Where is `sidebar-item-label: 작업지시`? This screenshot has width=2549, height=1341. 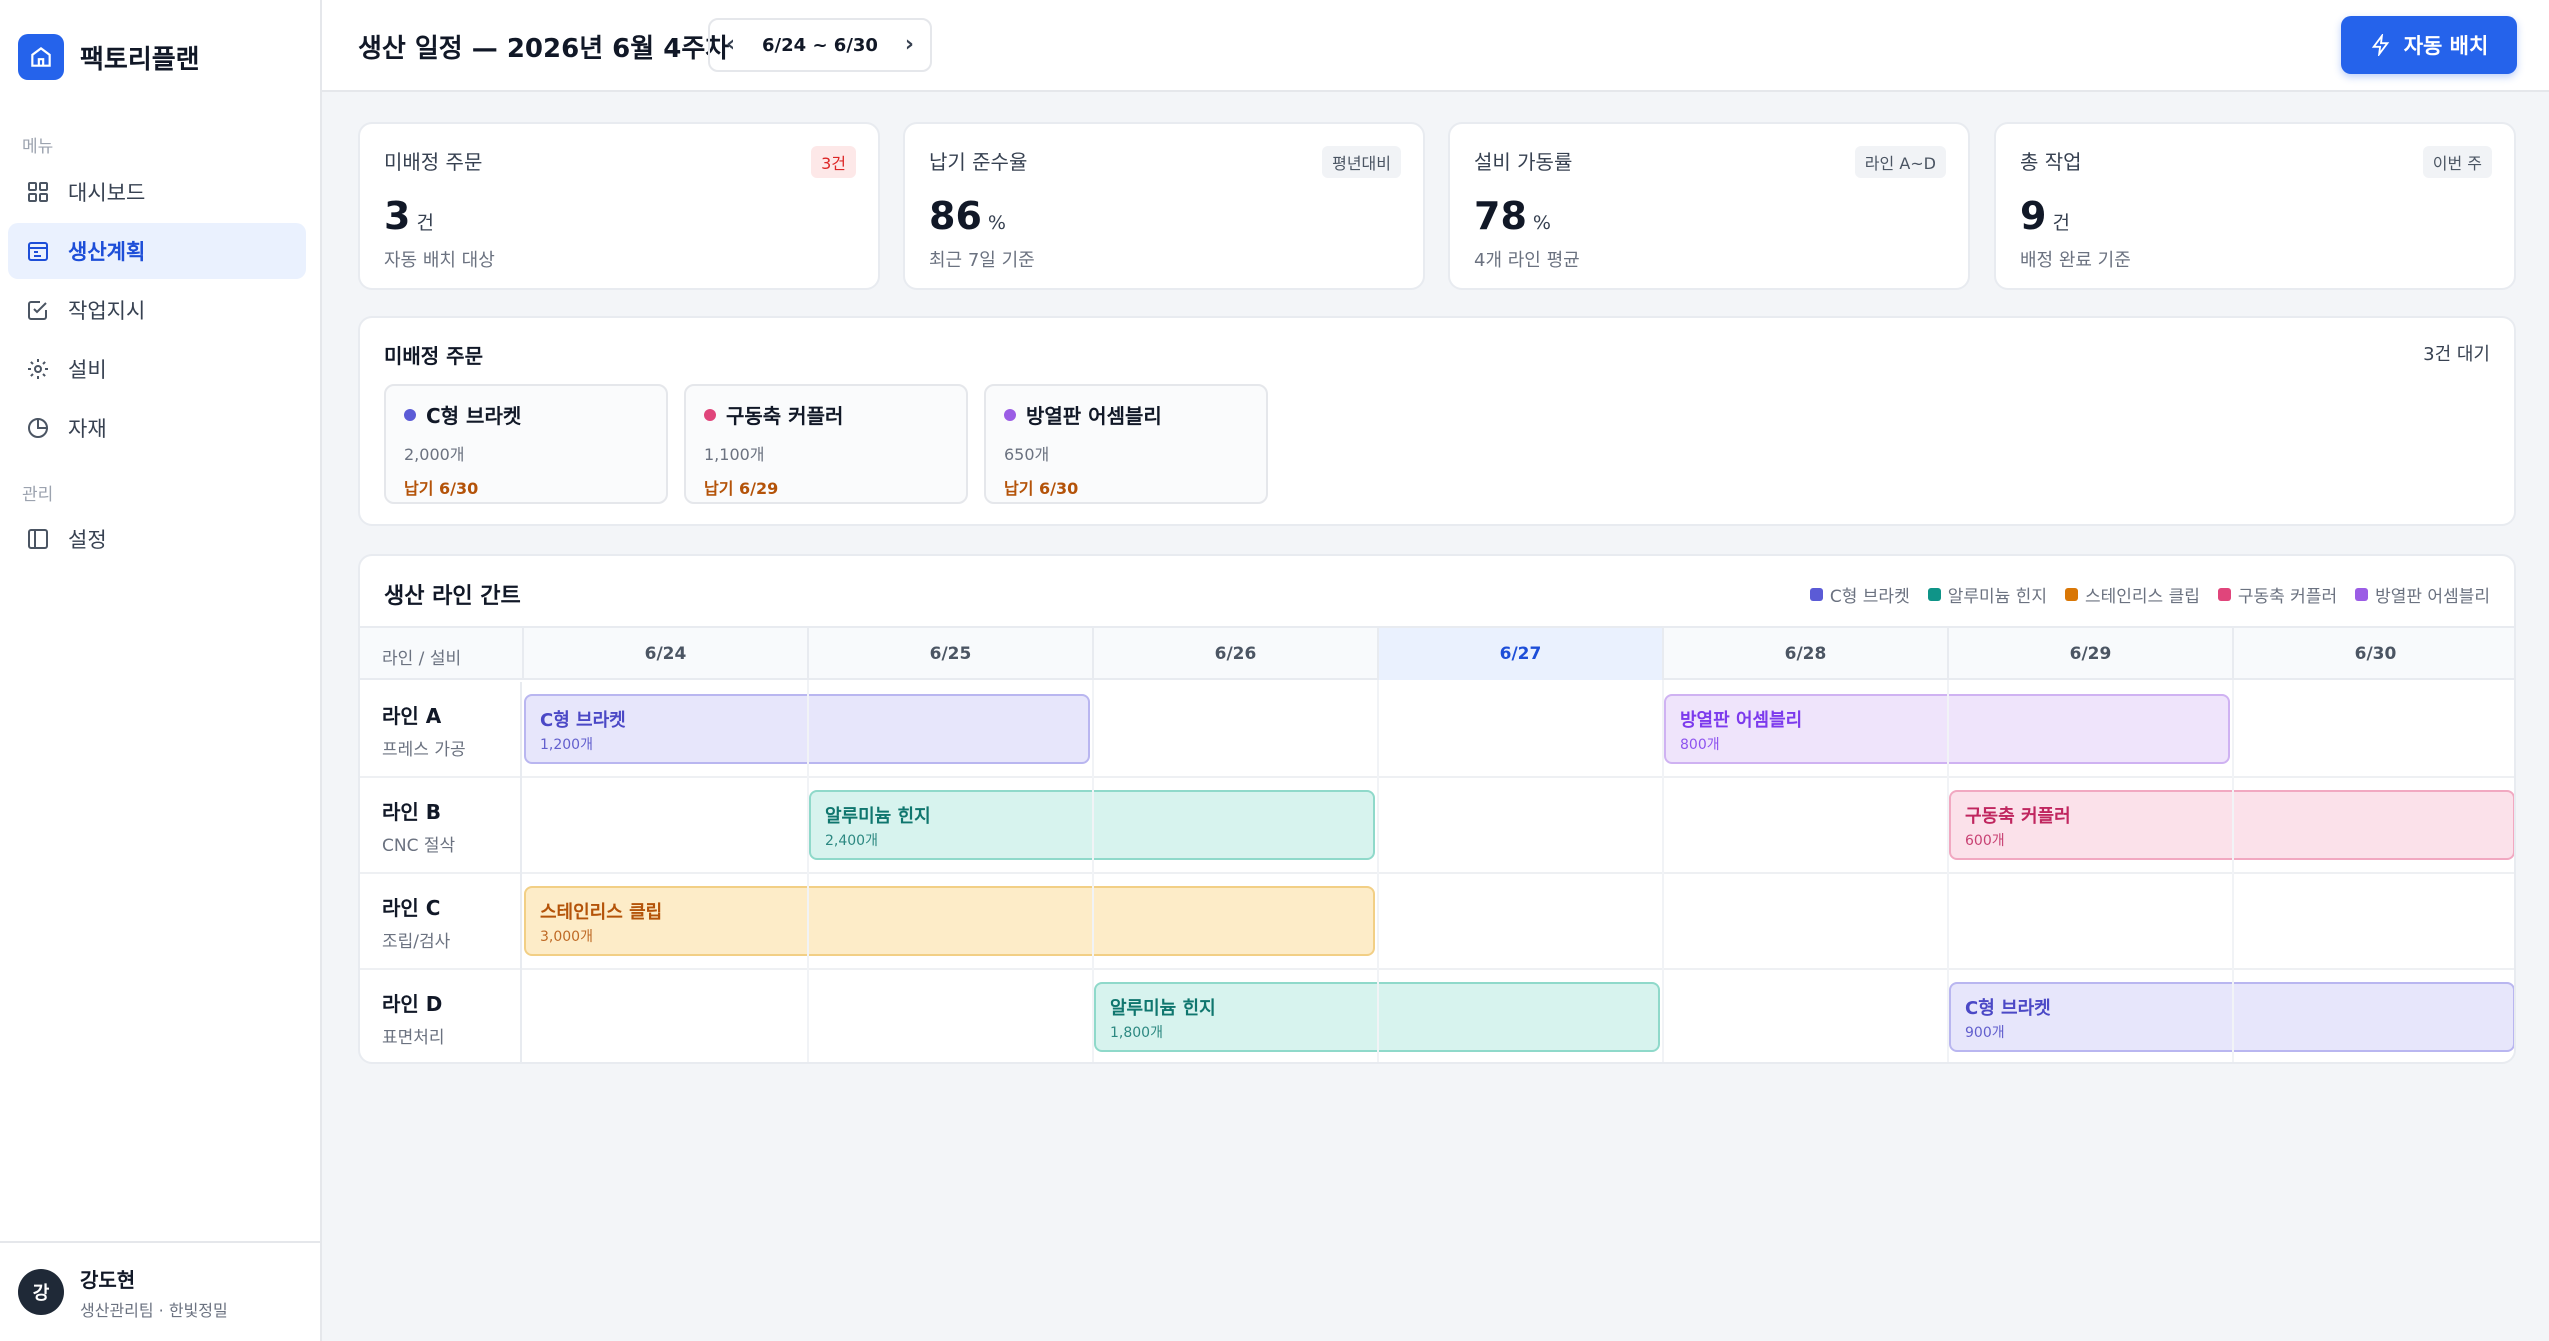 sidebar-item-label: 작업지시 is located at coordinates (107, 311).